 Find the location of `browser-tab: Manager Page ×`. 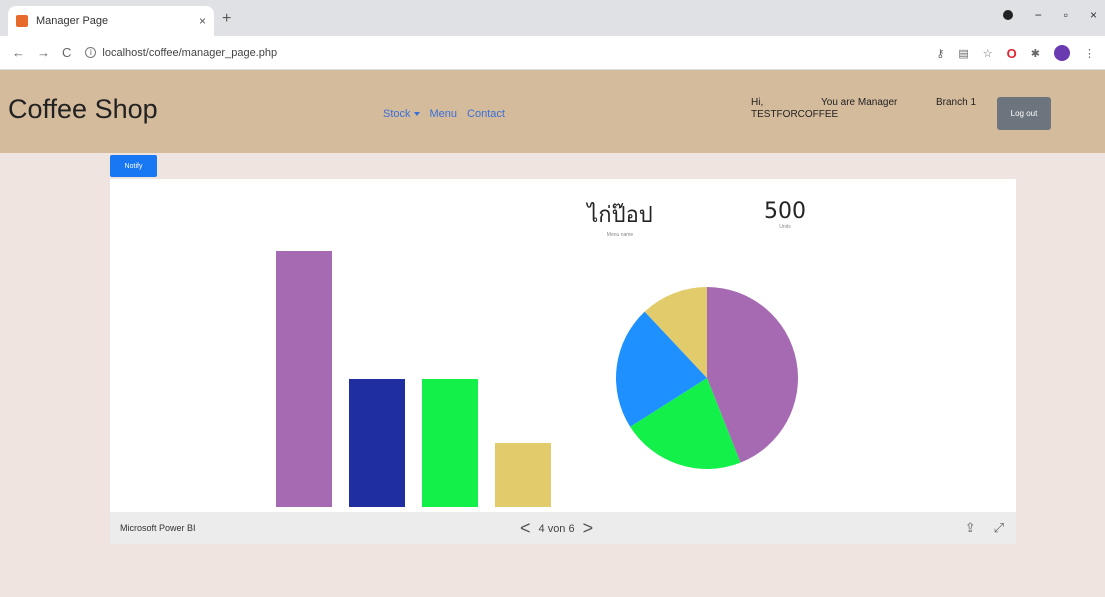

browser-tab: Manager Page × is located at coordinates (111, 21).